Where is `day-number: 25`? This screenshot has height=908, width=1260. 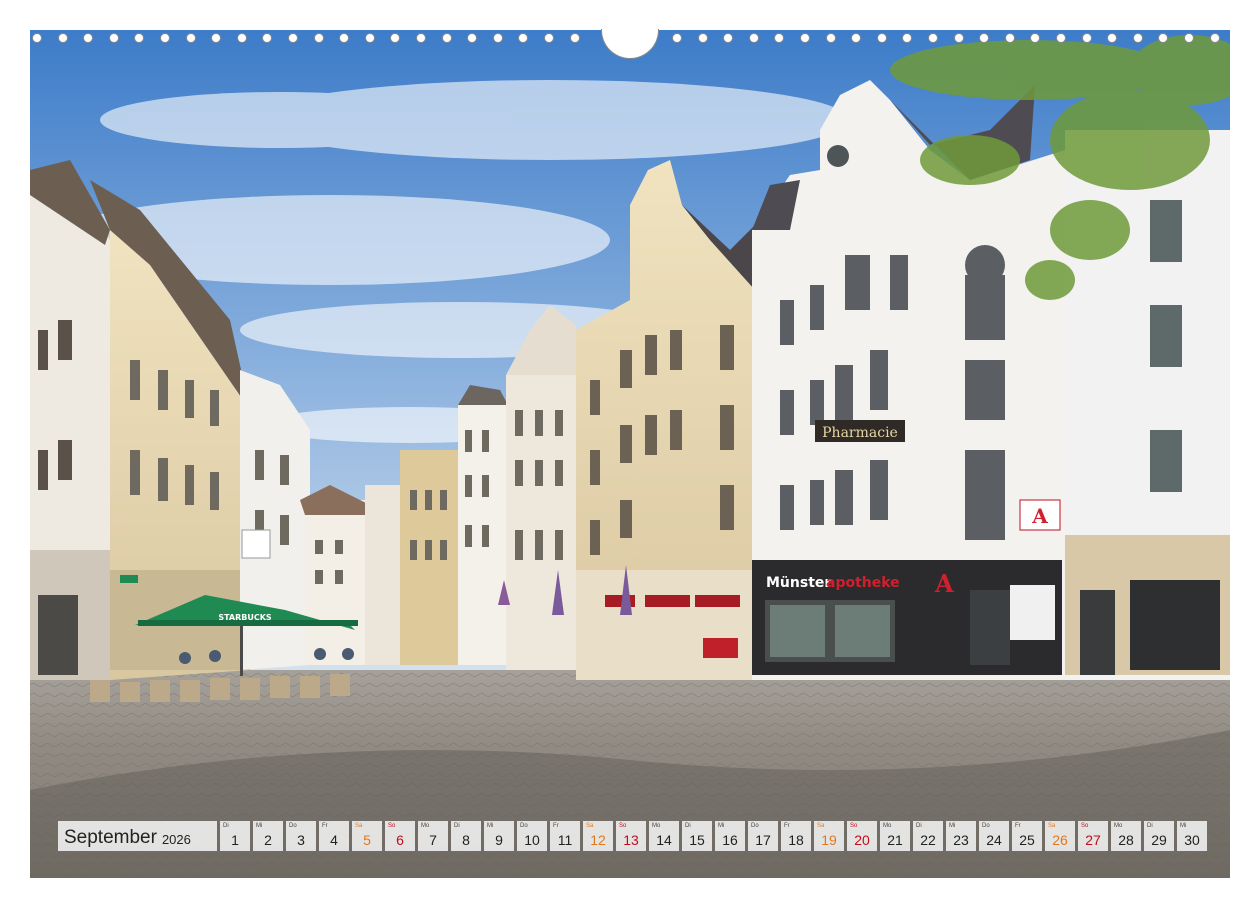
day-number: 25 is located at coordinates (1027, 840).